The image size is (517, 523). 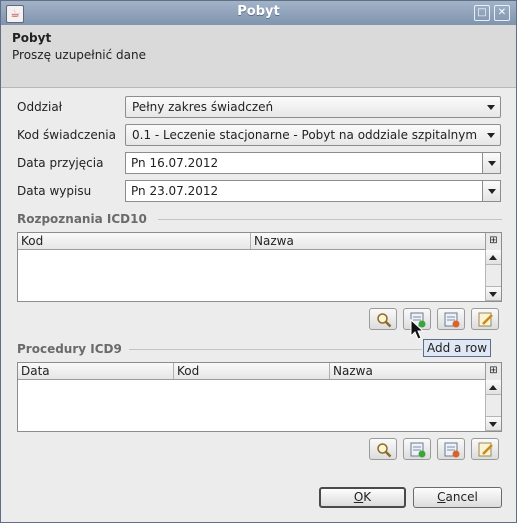 I want to click on data-wypisu-picker-button, so click(x=491, y=191).